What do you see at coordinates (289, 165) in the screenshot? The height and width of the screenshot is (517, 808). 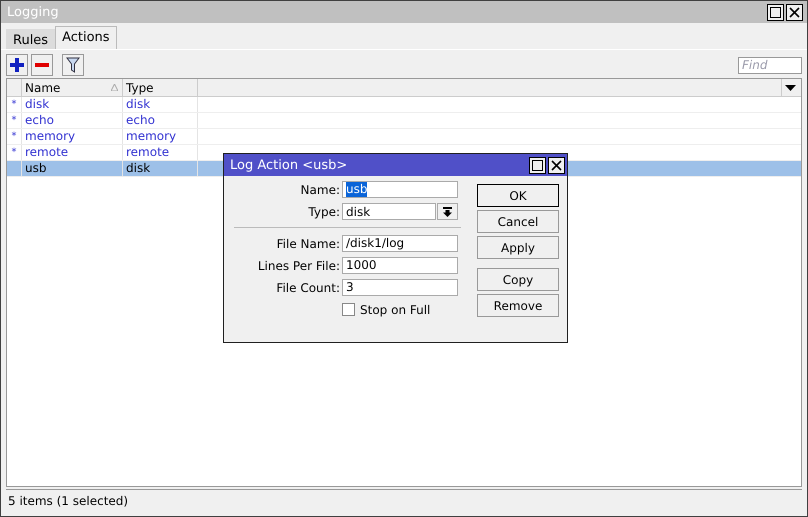 I see `dialog-title: Log Action <usb>` at bounding box center [289, 165].